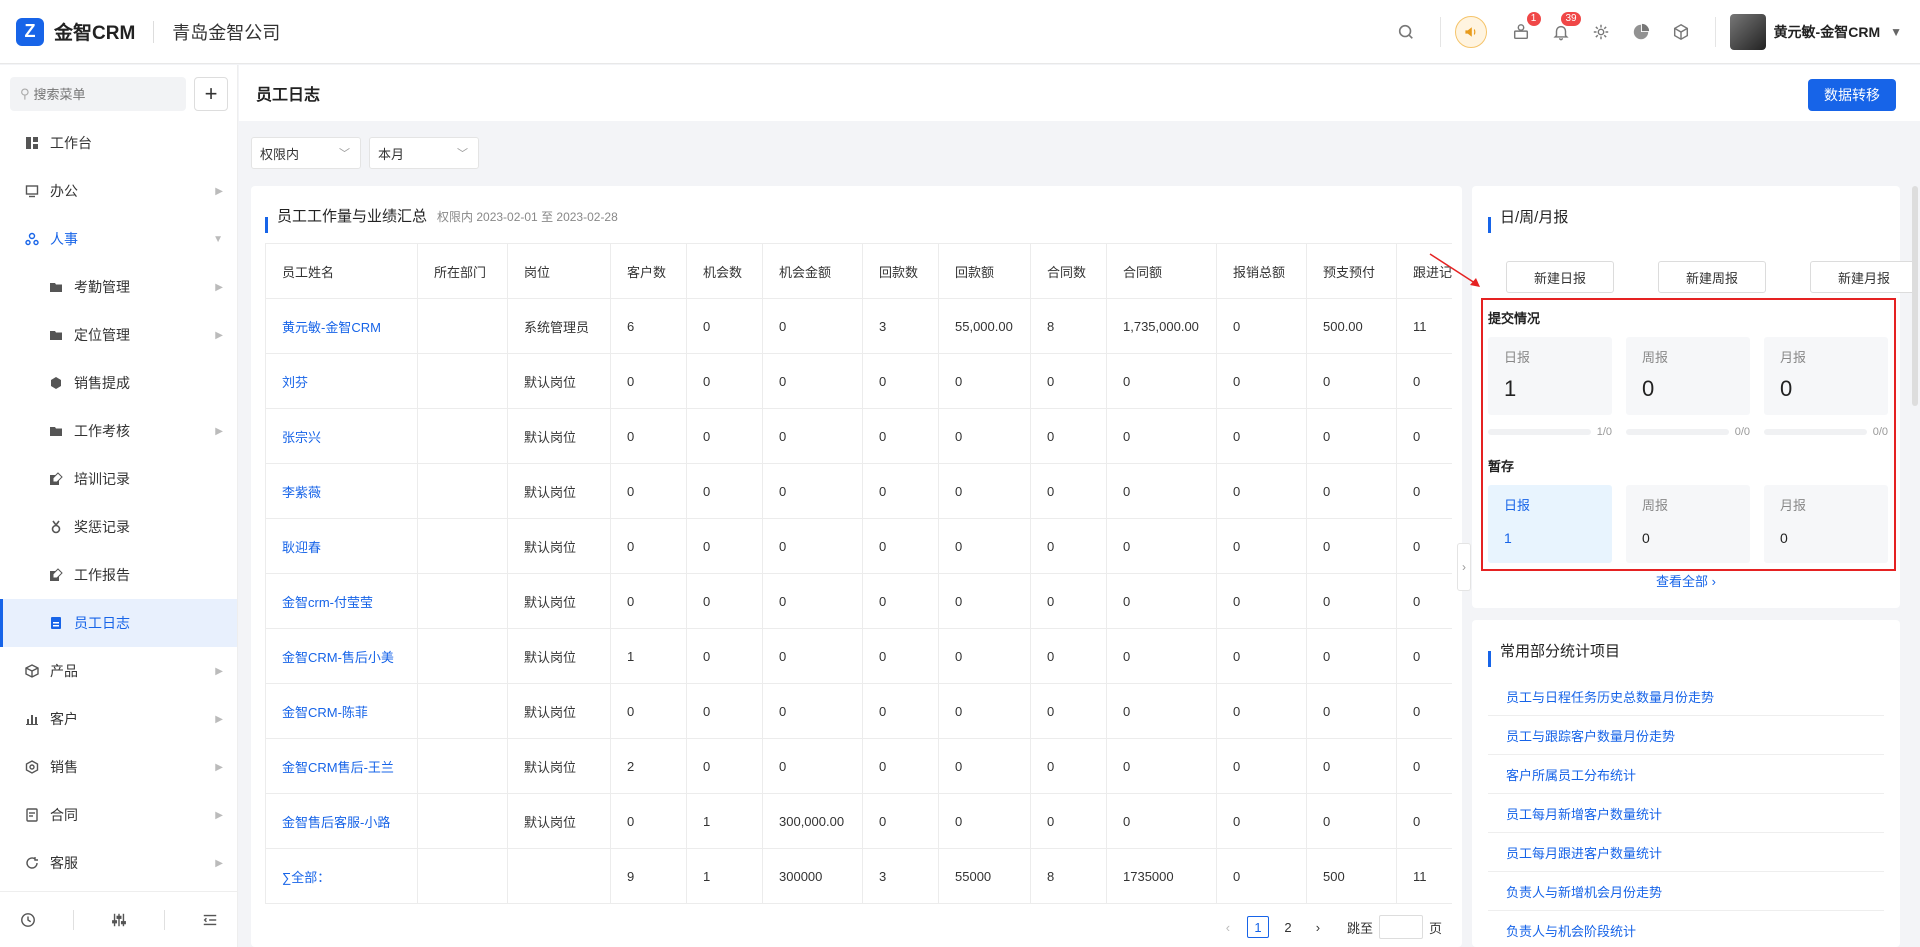 This screenshot has width=1920, height=947. I want to click on page-button-1: 1, so click(1257, 927).